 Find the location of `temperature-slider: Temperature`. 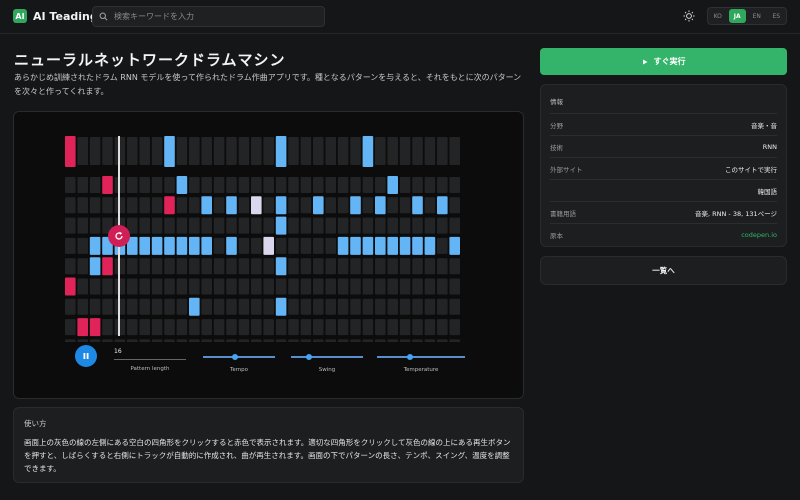

temperature-slider: Temperature is located at coordinates (421, 362).